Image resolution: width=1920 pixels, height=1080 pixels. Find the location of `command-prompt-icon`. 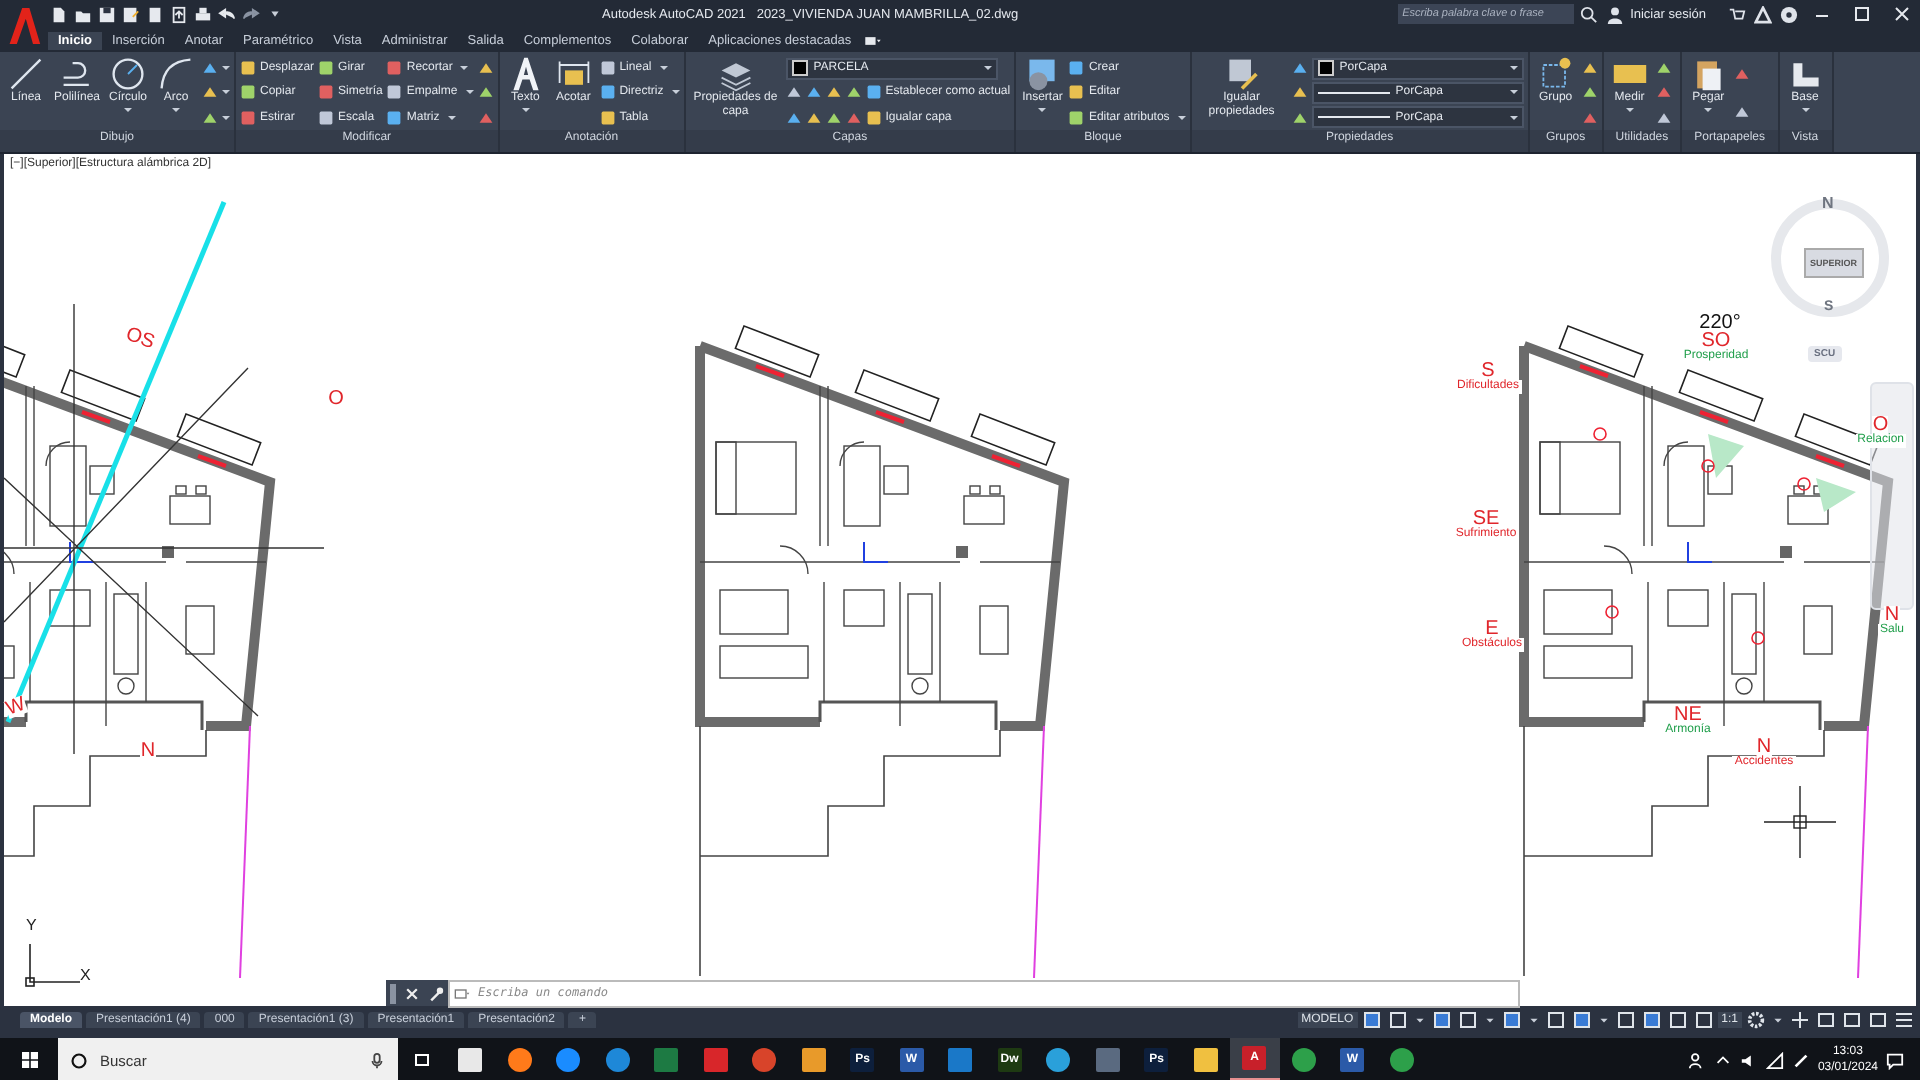

command-prompt-icon is located at coordinates (462, 993).